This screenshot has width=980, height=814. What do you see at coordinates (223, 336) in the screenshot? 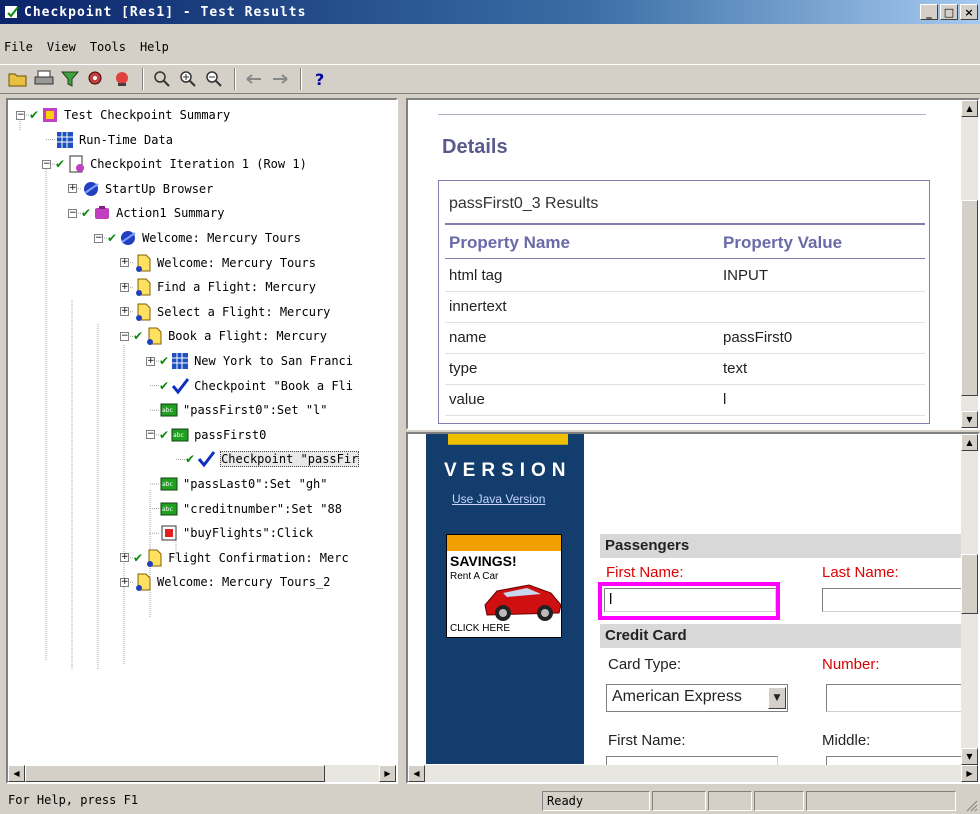
I see `tree-item: − ✔ Book a Flight: Mercury` at bounding box center [223, 336].